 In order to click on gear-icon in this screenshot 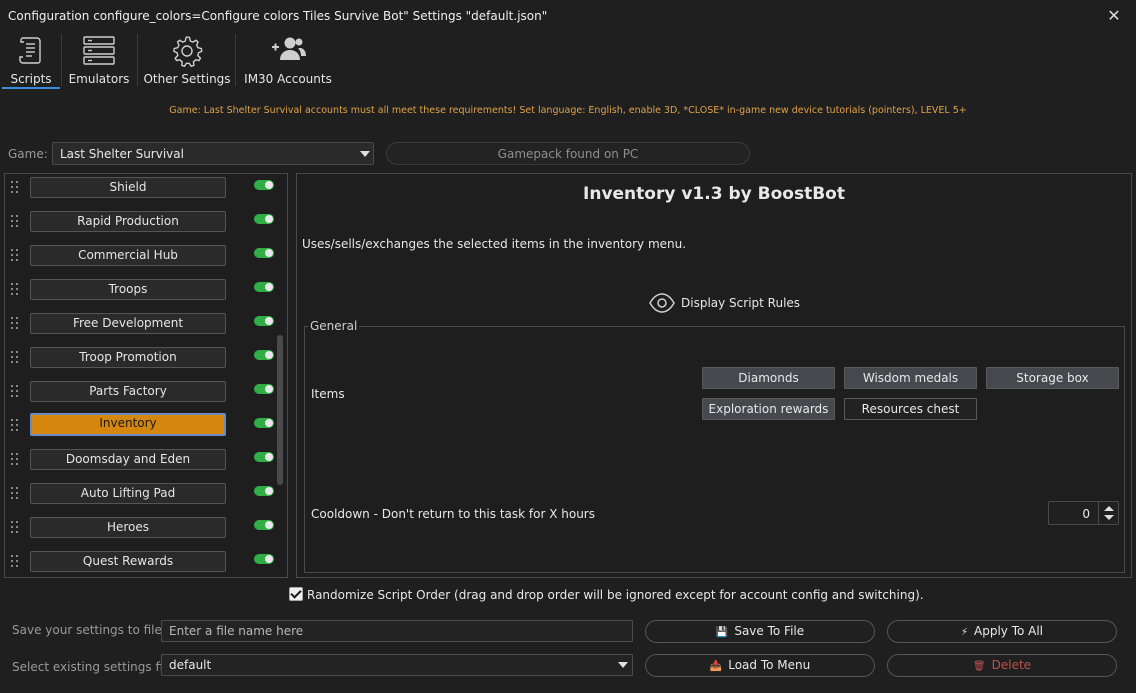, I will do `click(187, 52)`.